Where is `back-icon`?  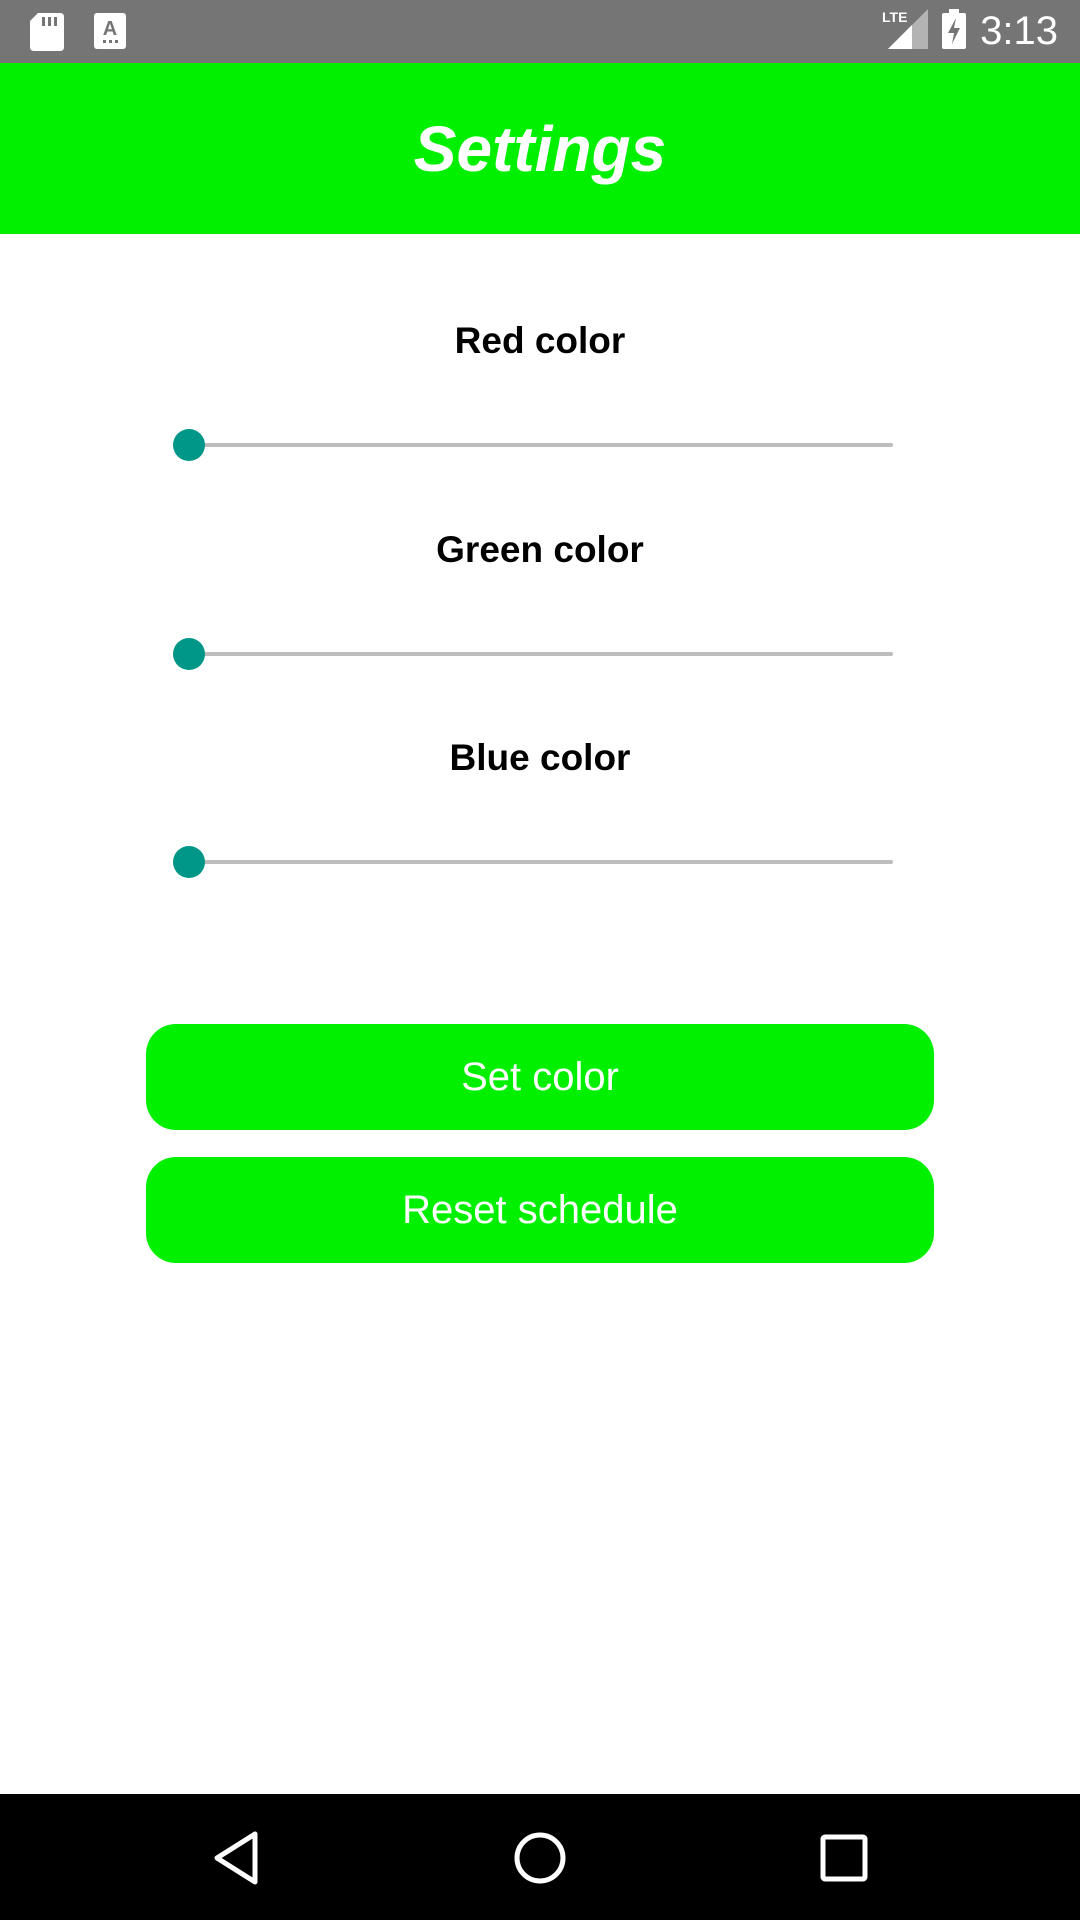
back-icon is located at coordinates (237, 1858).